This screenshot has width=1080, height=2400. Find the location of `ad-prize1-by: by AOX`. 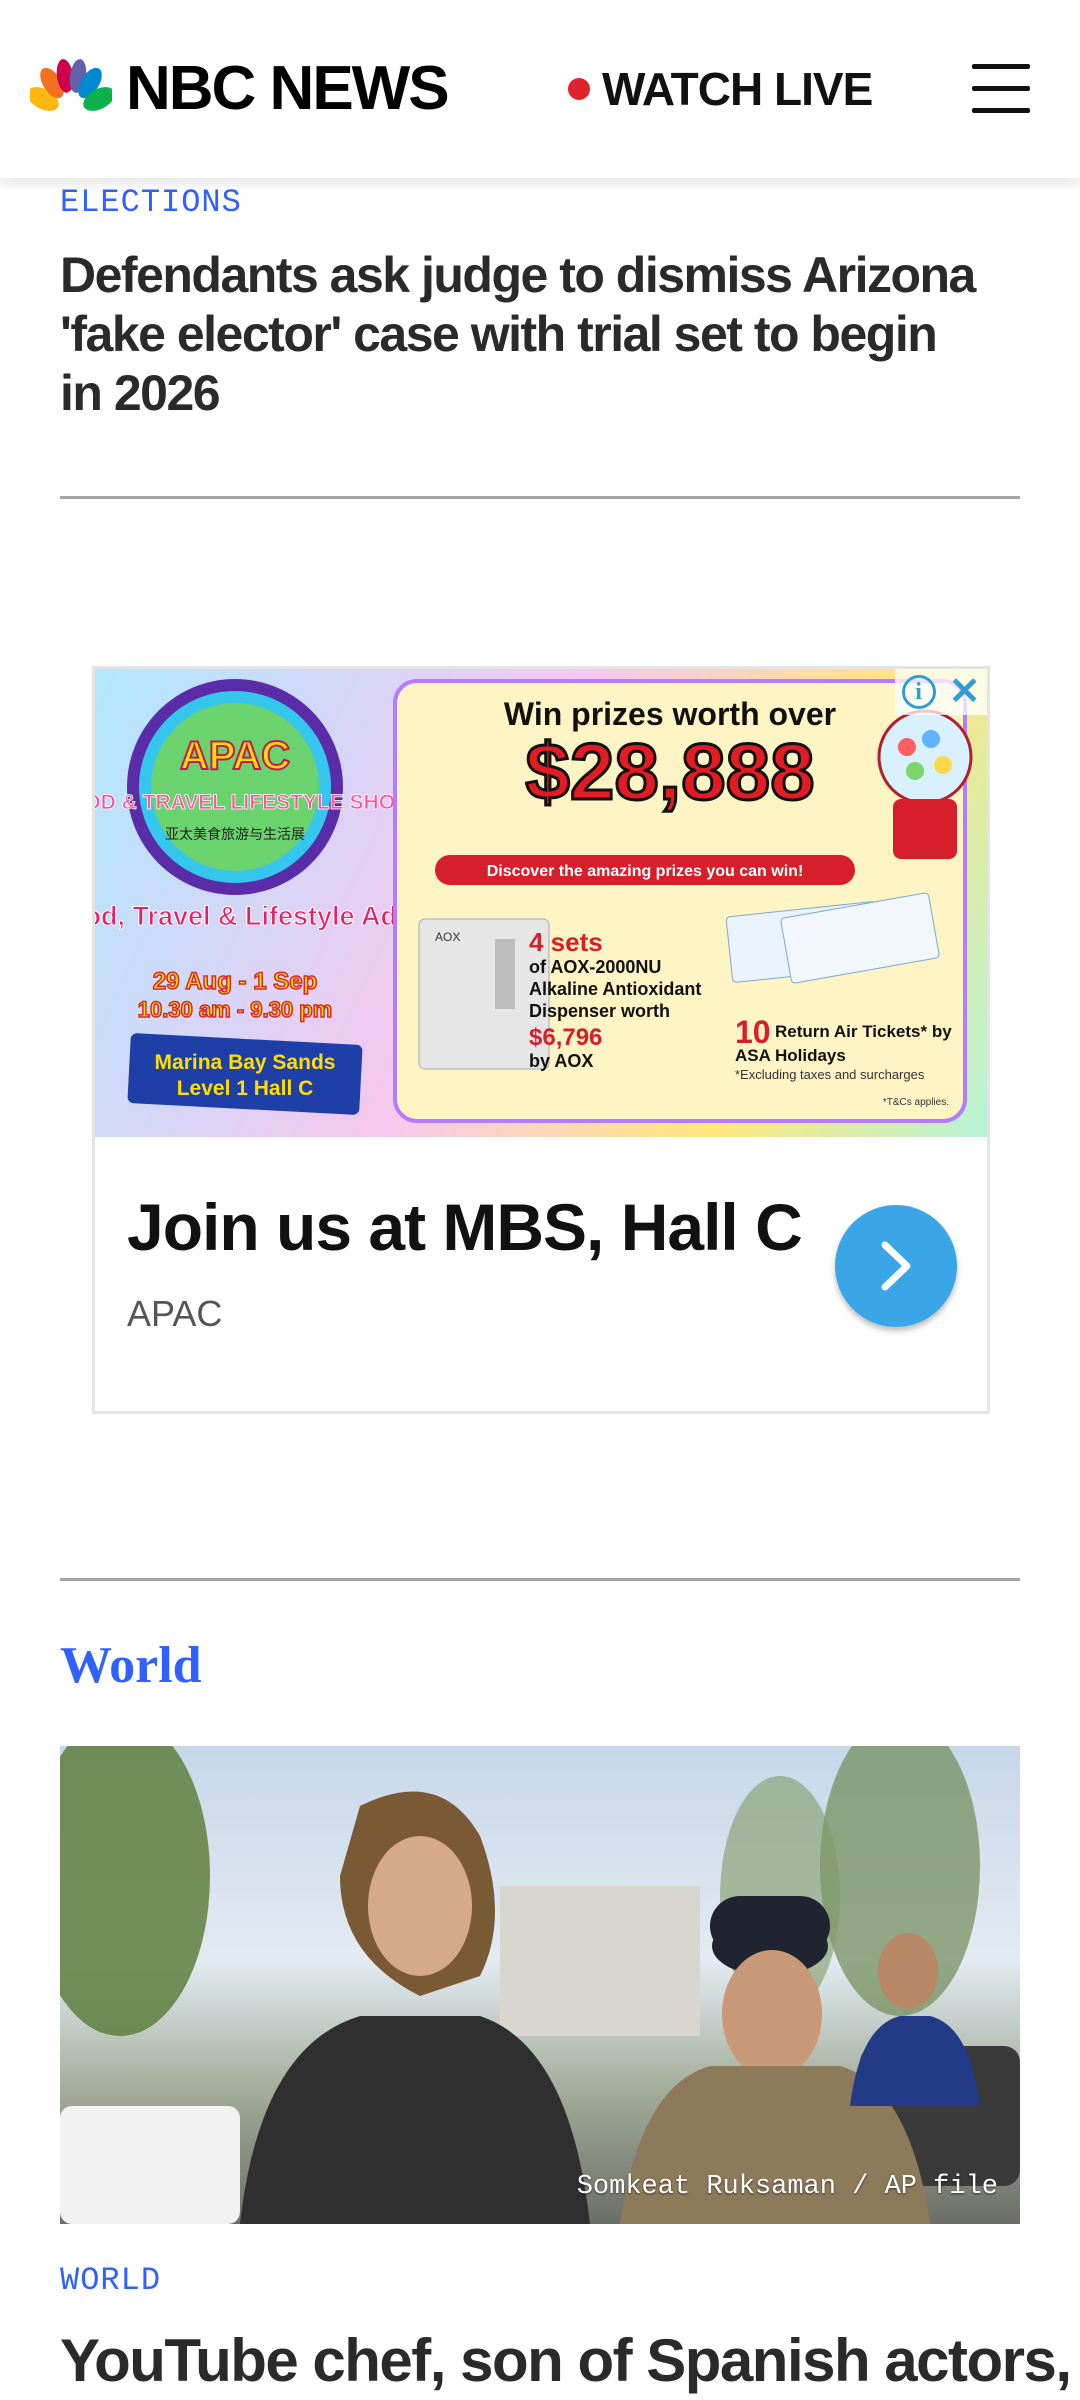

ad-prize1-by: by AOX is located at coordinates (561, 1061).